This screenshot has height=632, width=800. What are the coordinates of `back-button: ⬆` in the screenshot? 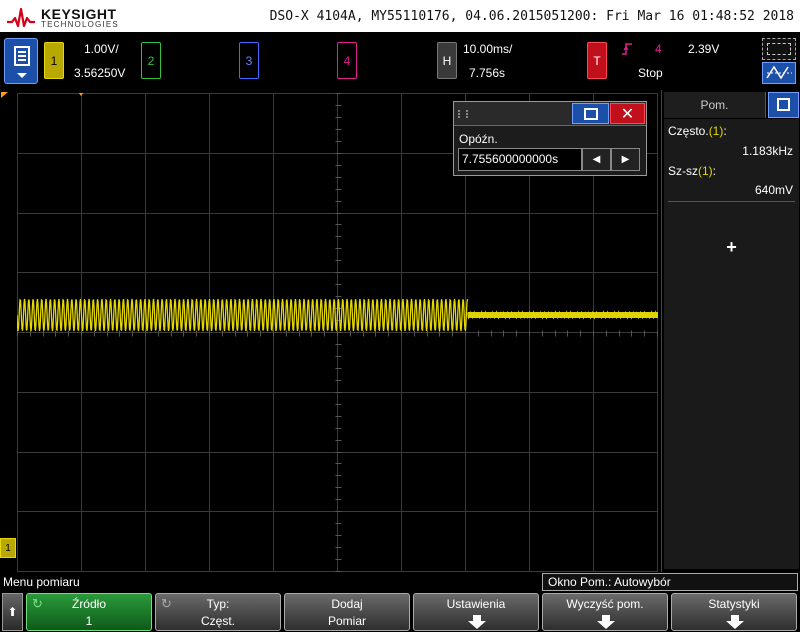 It's located at (12, 612).